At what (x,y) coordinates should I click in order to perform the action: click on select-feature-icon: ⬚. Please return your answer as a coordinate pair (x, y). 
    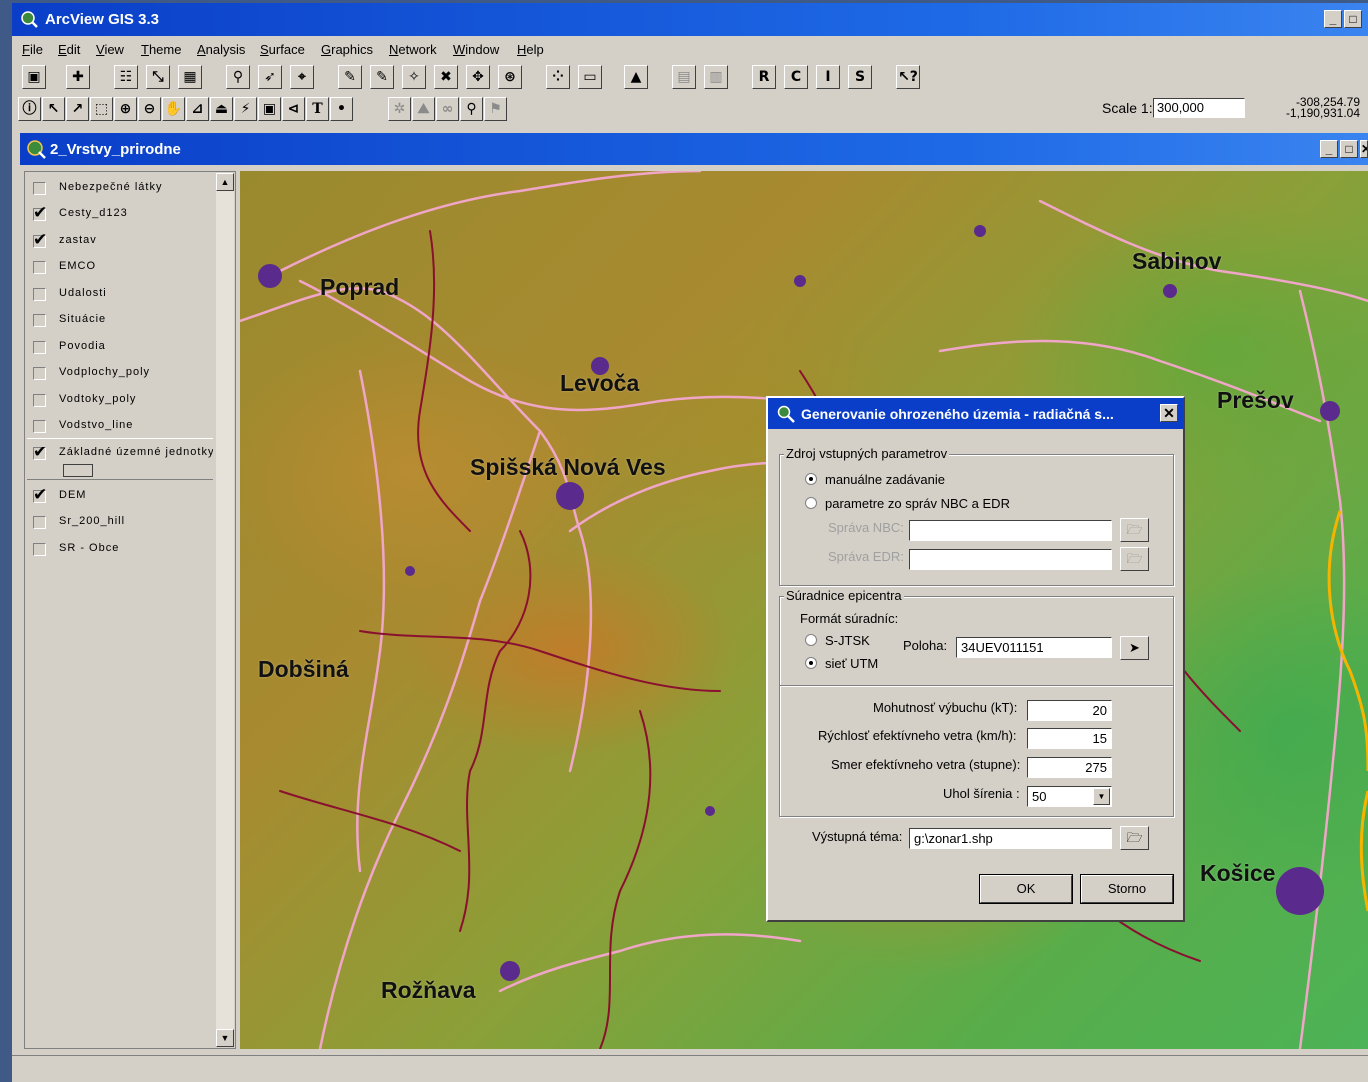
    Looking at the image, I should click on (101, 109).